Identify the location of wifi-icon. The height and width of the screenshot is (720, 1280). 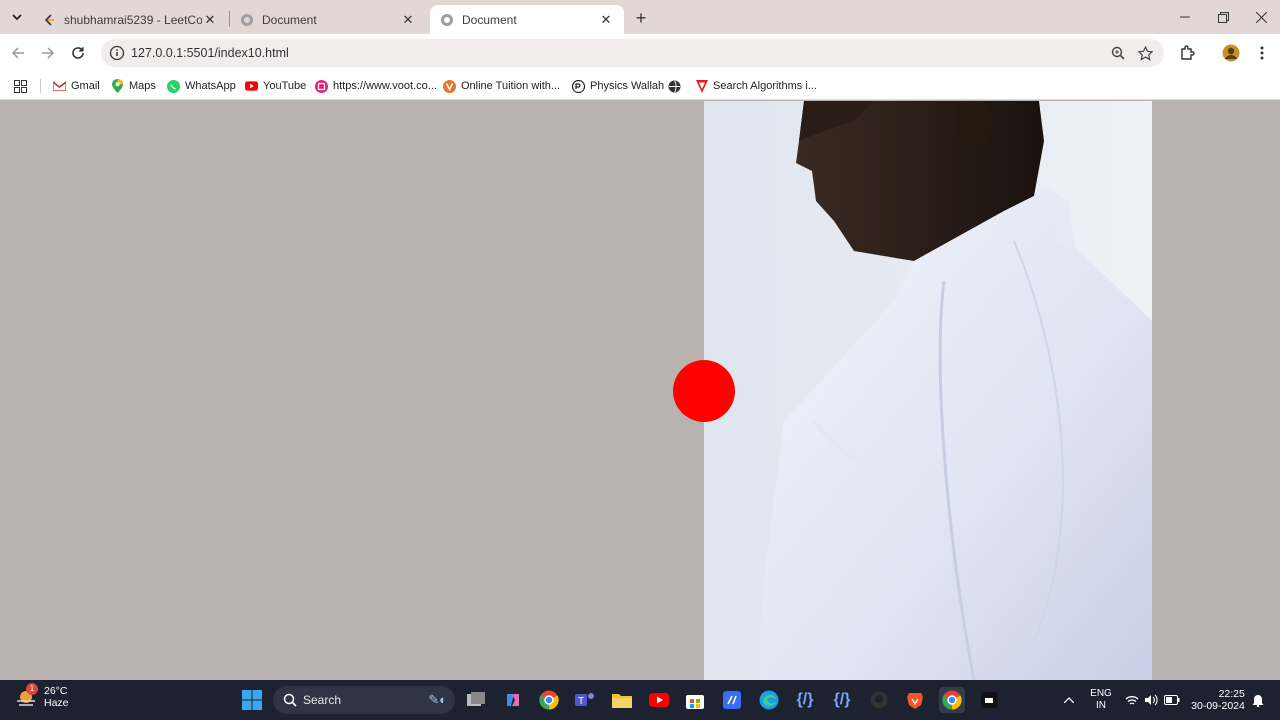
(1132, 700).